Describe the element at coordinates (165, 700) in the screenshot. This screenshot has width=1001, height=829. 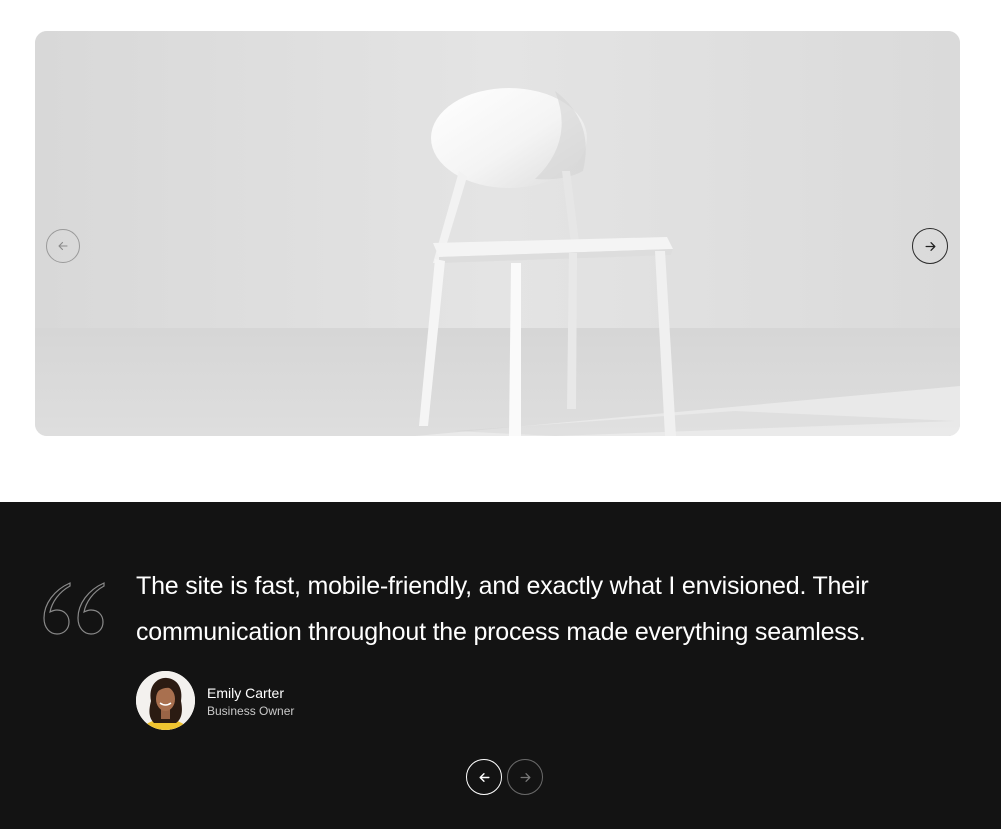
I see `avatar` at that location.